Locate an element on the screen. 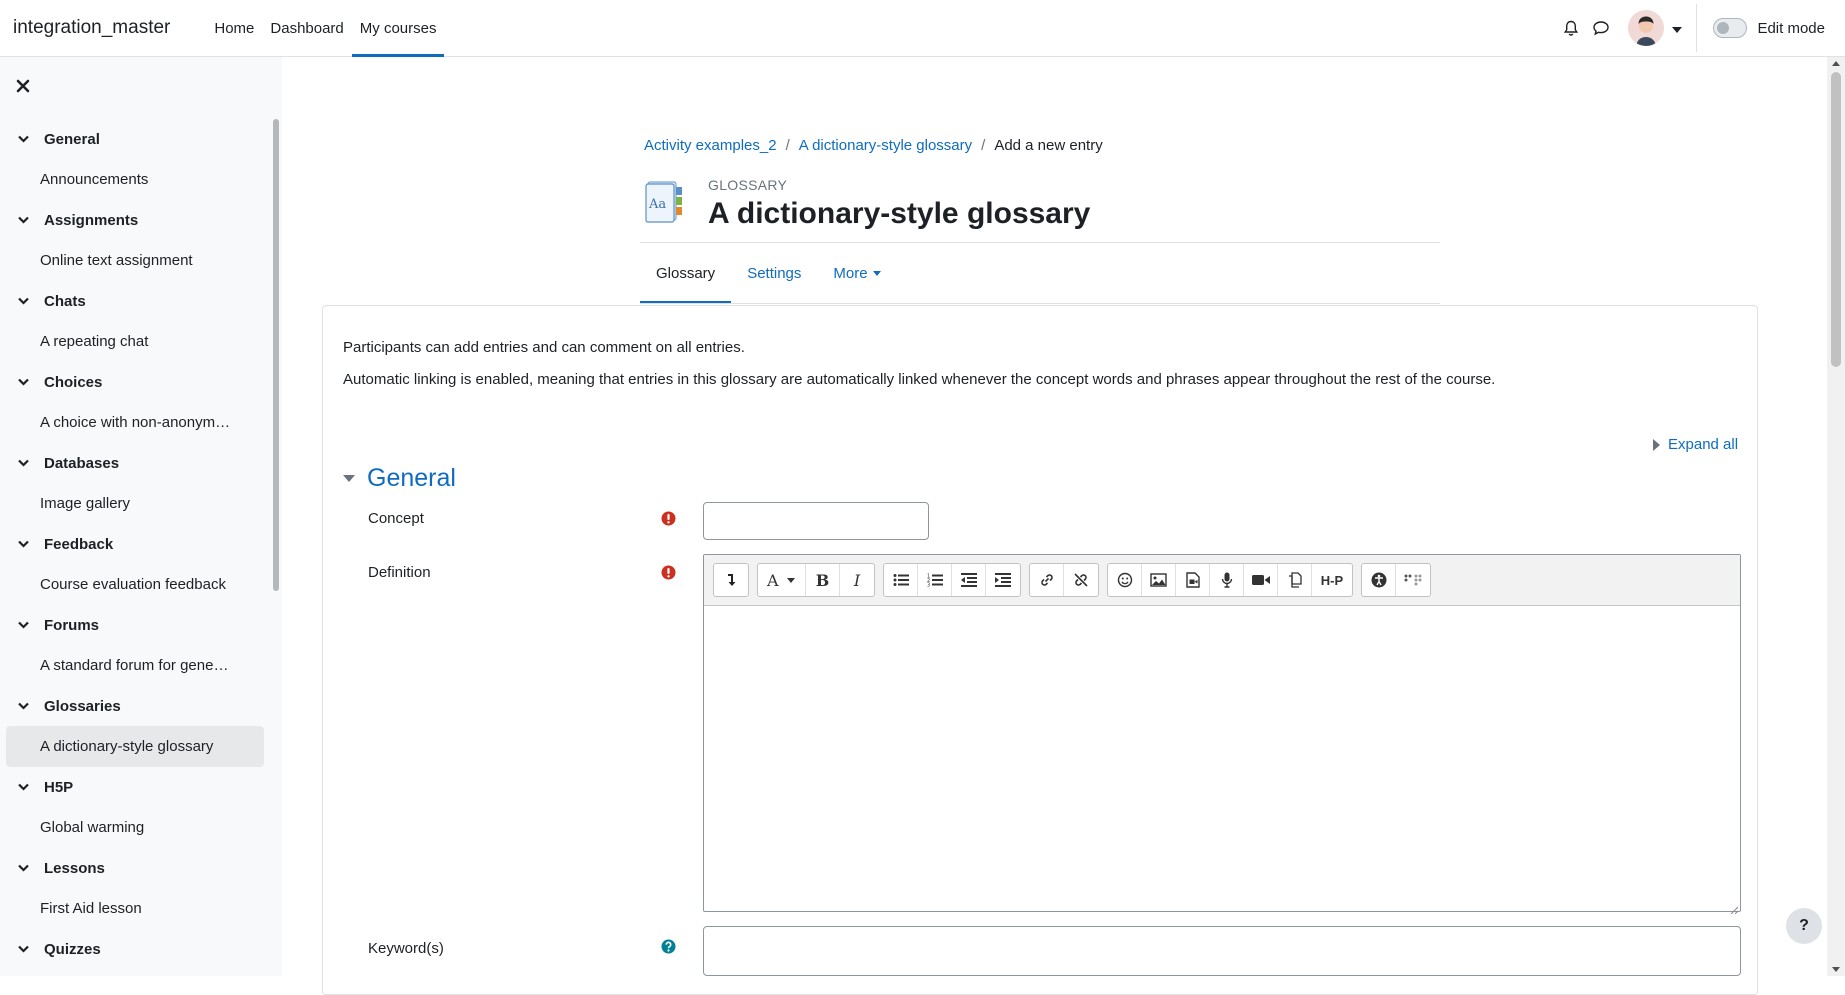 This screenshot has width=1845, height=995. course-index-activity: Course evaluation feedback is located at coordinates (135, 584).